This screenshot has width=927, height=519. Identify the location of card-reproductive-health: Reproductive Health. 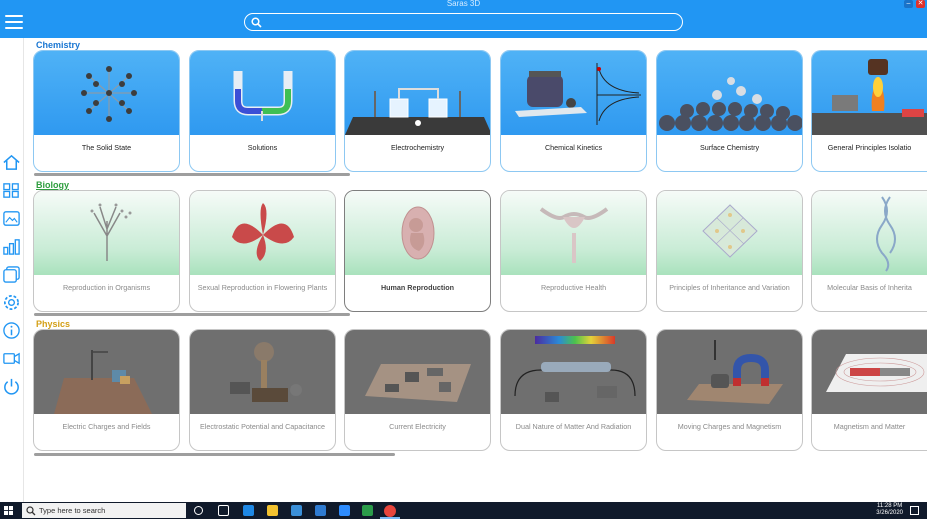
(573, 251).